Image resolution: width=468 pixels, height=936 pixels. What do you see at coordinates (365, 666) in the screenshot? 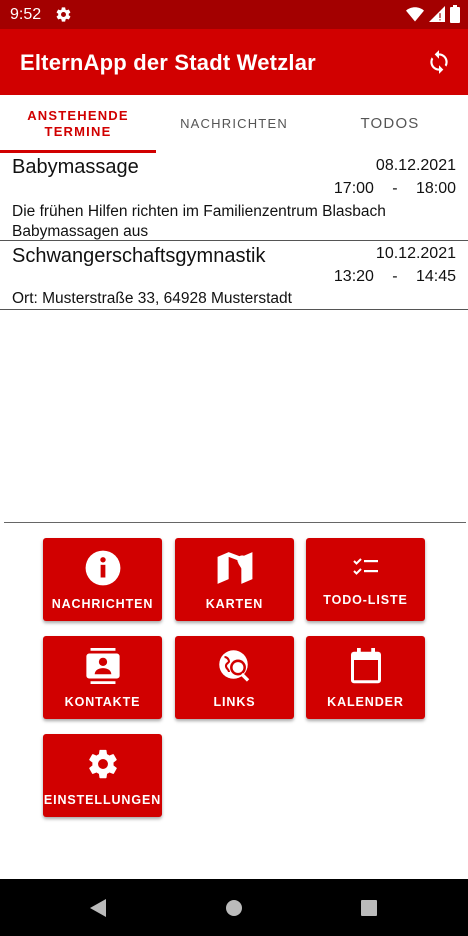
I see `calendar-icon` at bounding box center [365, 666].